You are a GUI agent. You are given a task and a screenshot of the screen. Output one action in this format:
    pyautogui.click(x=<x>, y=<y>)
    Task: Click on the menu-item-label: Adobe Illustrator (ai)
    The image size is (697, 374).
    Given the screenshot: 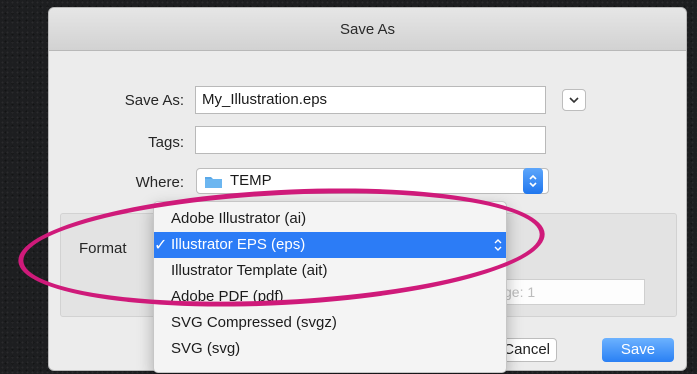 What is the action you would take?
    pyautogui.click(x=239, y=218)
    